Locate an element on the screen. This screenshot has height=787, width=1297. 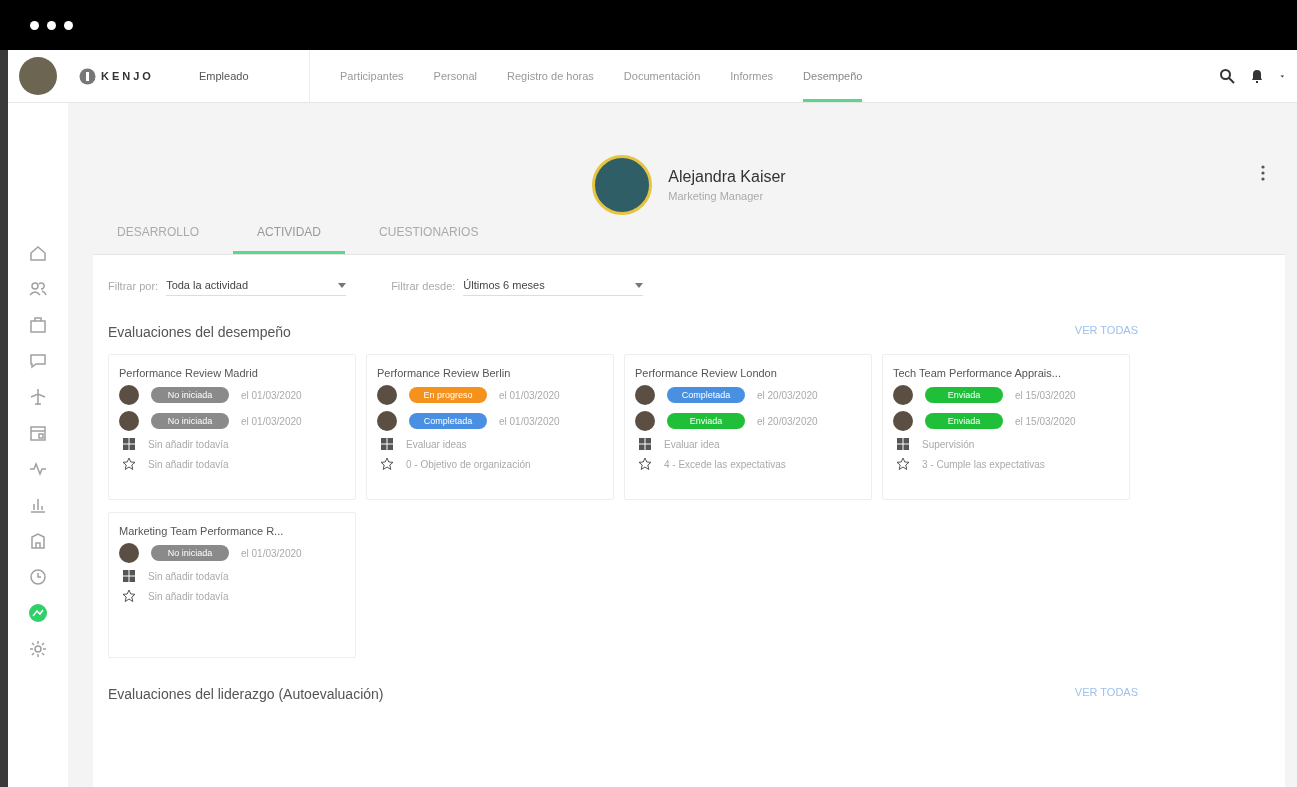
profile-role: Marketing Manager is located at coordinates (716, 196).